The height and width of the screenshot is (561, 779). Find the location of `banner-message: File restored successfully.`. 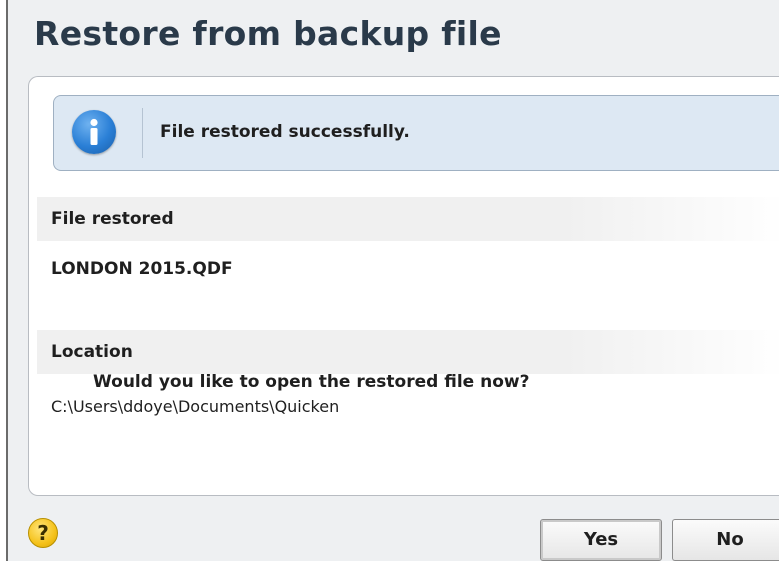

banner-message: File restored successfully. is located at coordinates (285, 132).